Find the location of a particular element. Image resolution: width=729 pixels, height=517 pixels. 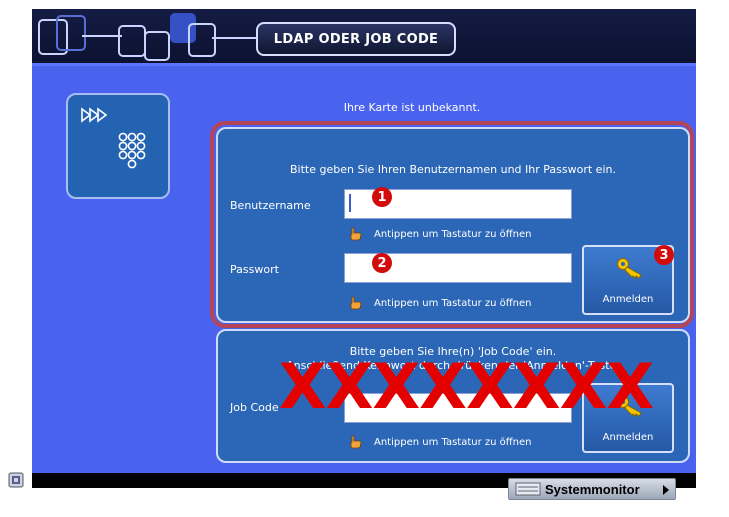

unknown-card-message: Ihre Karte ist unbekannt. is located at coordinates (412, 107).